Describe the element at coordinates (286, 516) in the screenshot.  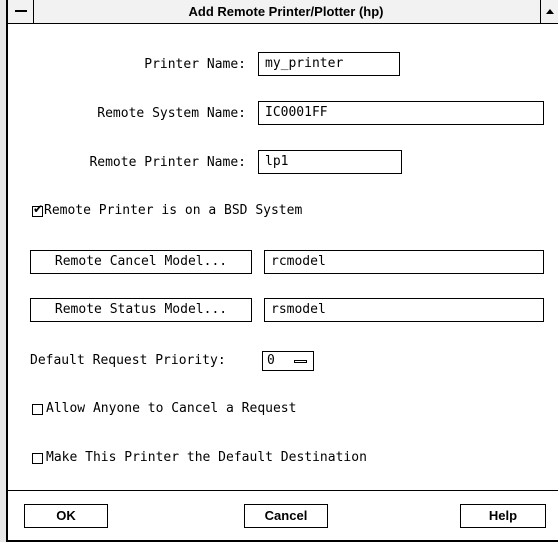
I see `cancel-button: Cancel` at that location.